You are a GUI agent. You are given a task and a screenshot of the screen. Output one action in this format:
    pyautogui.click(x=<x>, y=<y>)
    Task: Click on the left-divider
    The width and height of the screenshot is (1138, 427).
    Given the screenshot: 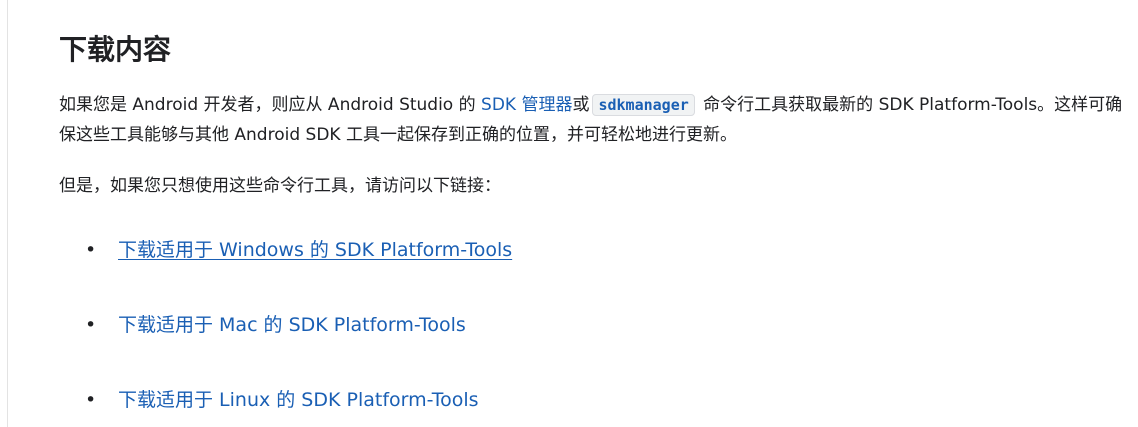 What is the action you would take?
    pyautogui.click(x=7, y=213)
    